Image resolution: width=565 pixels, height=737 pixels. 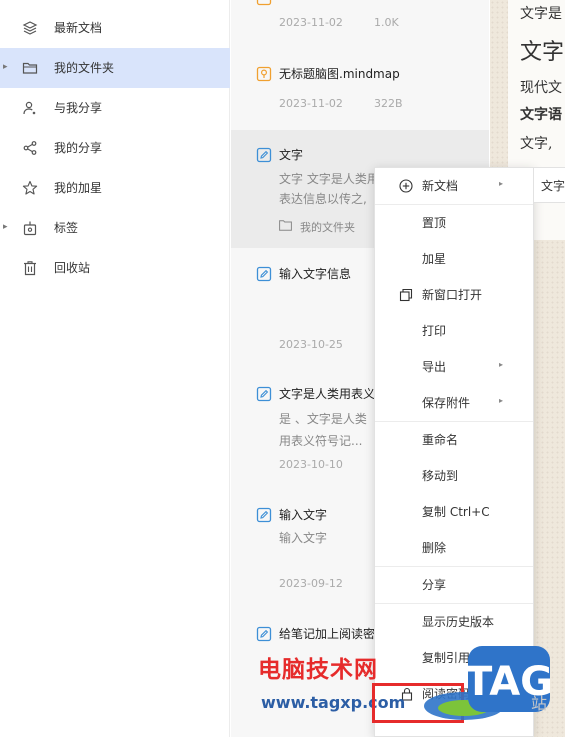 I want to click on editor-text-line: 文字是, so click(x=541, y=14).